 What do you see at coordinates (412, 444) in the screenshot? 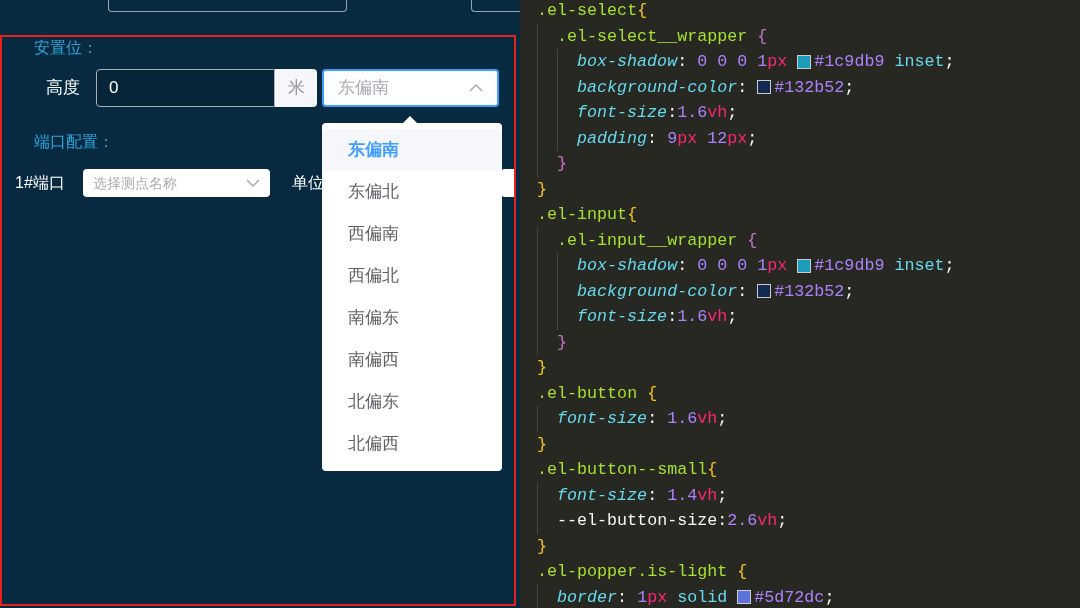
I see `dropdown-option: 北偏西` at bounding box center [412, 444].